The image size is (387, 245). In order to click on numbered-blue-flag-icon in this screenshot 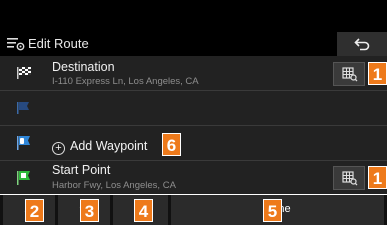, I will do `click(23, 143)`.